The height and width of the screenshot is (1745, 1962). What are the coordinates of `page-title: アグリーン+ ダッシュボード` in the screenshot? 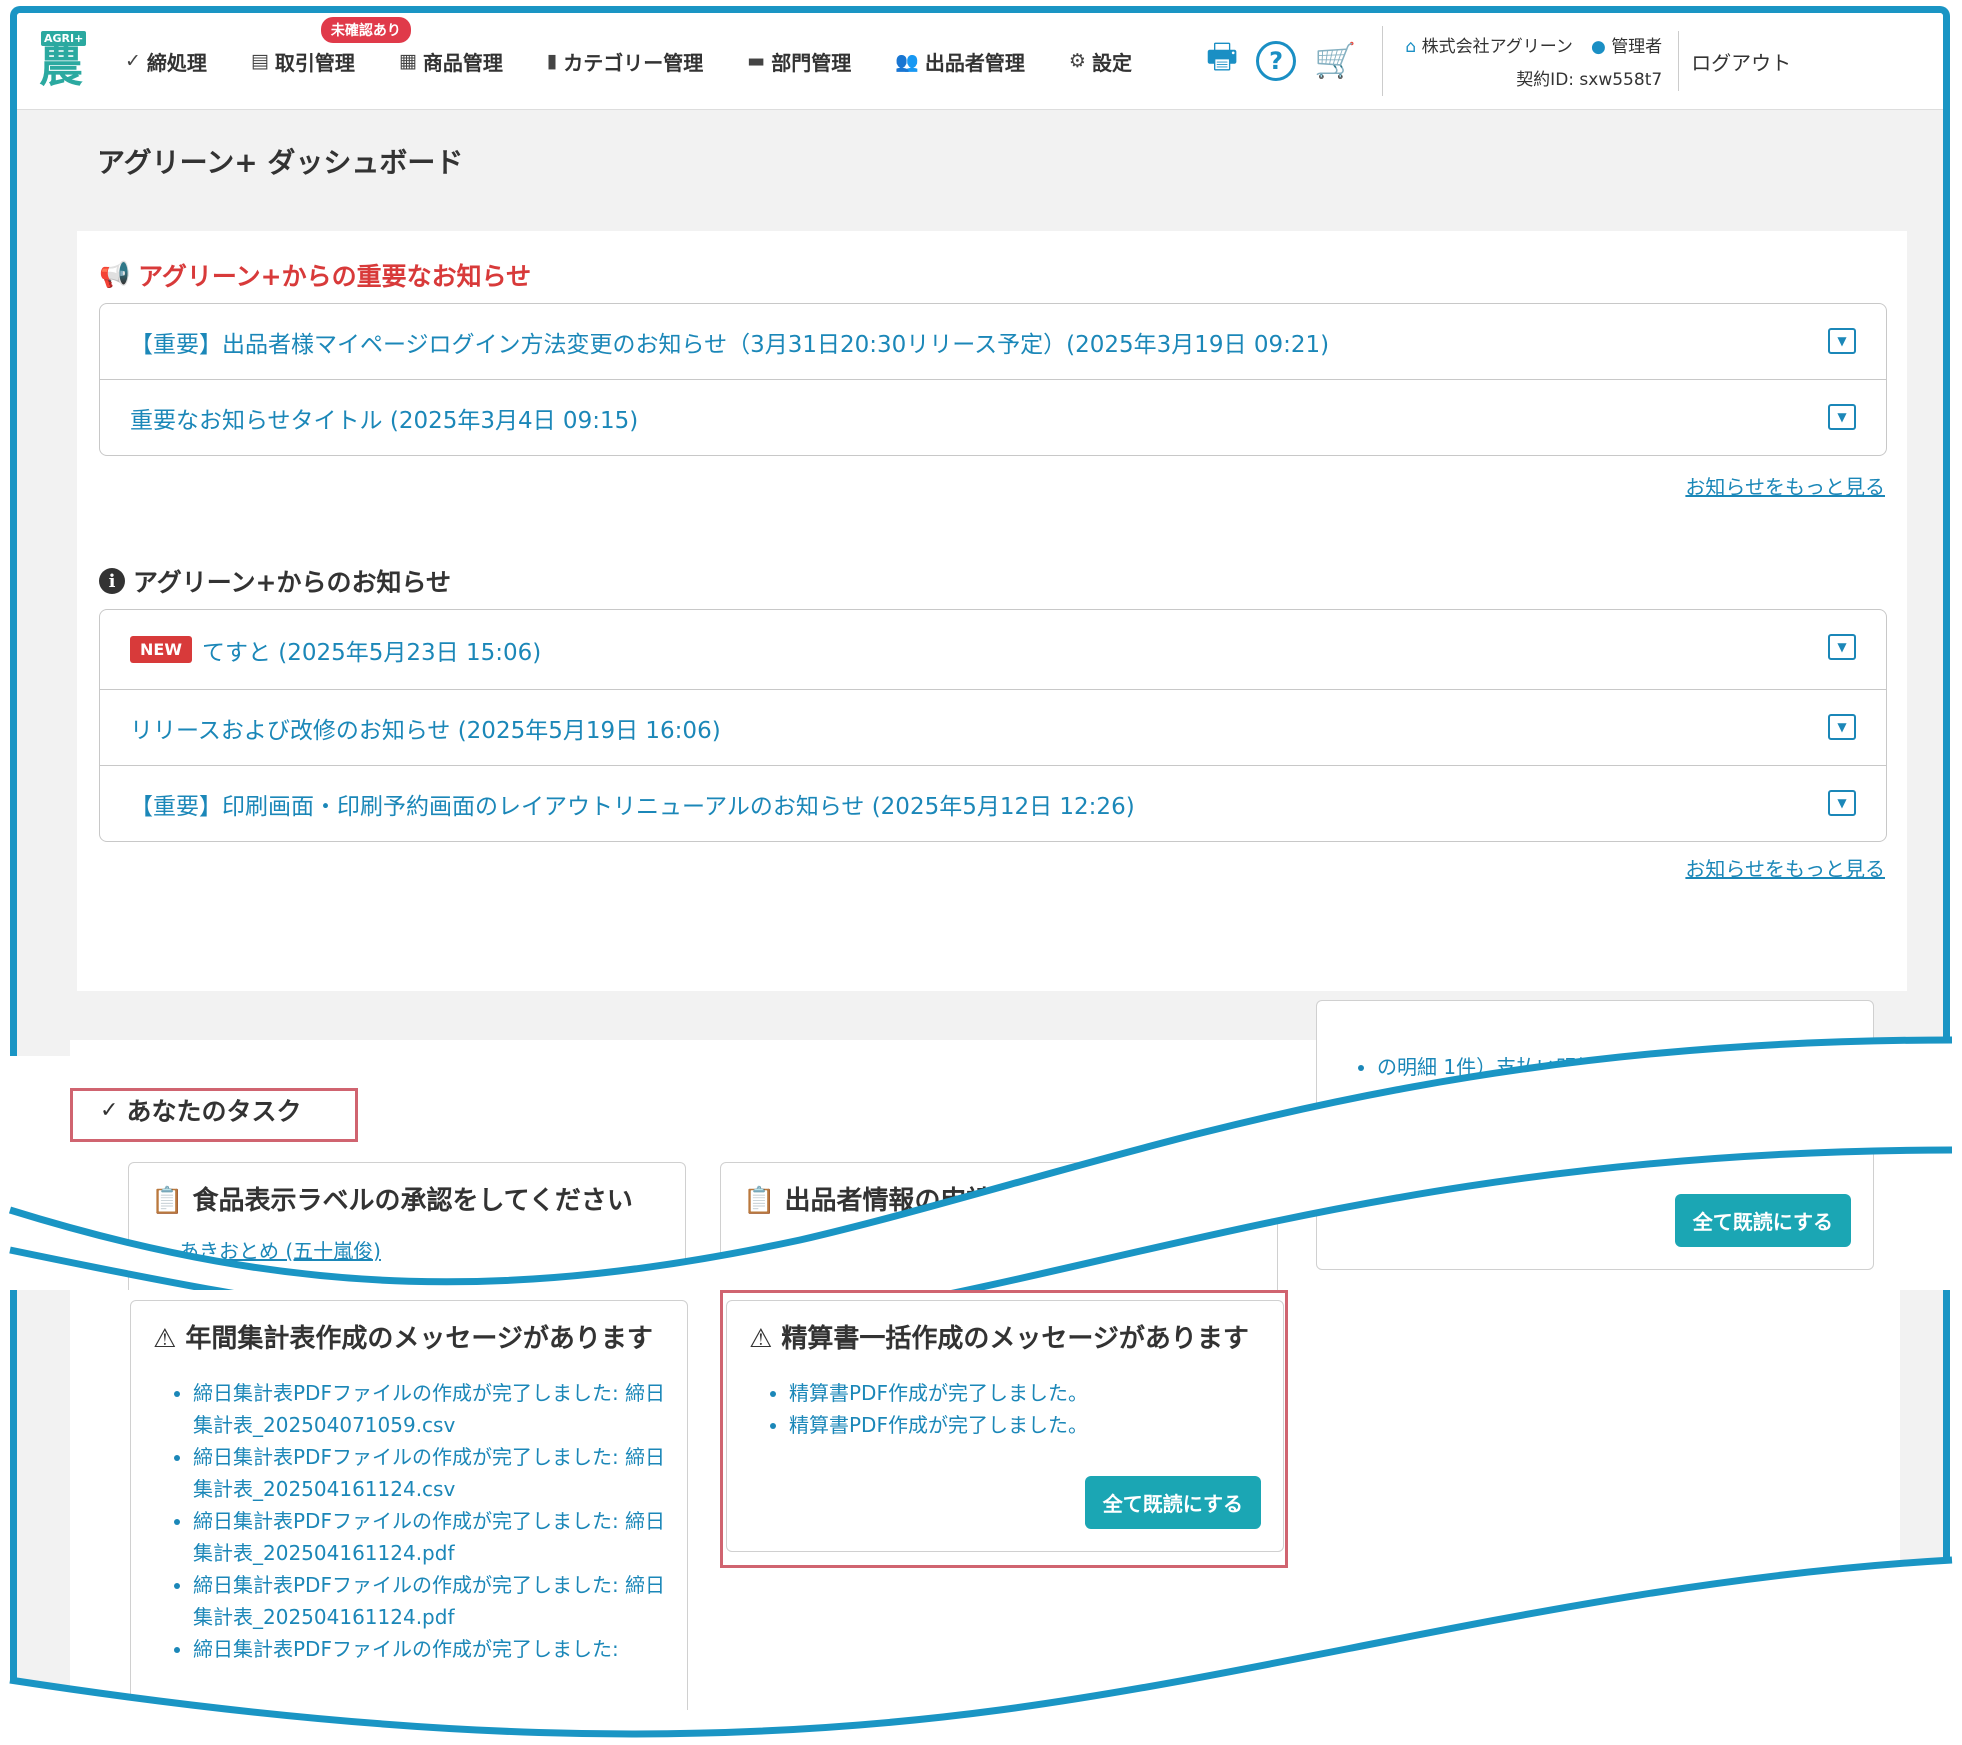 It's located at (280, 162).